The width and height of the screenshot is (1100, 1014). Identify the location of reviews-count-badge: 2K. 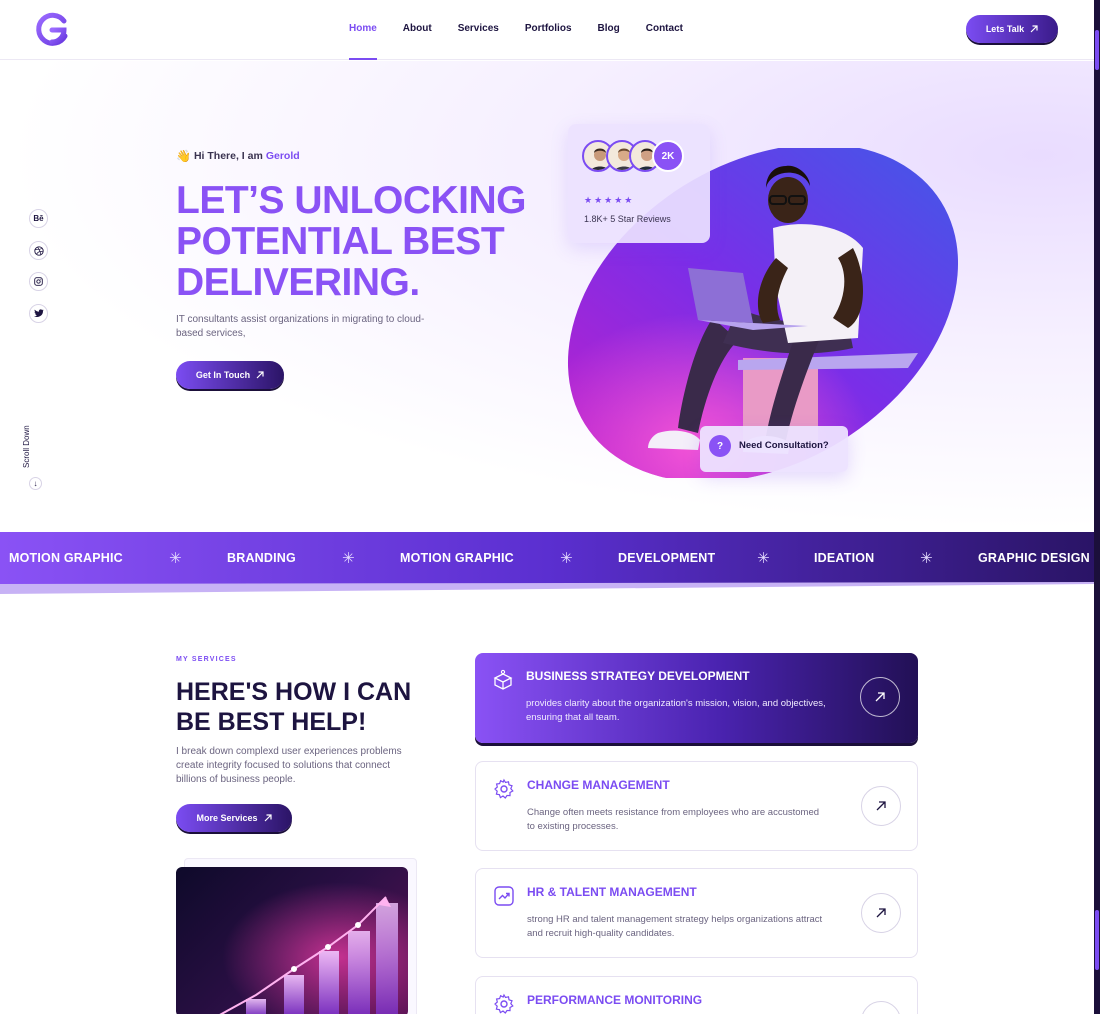
(668, 156).